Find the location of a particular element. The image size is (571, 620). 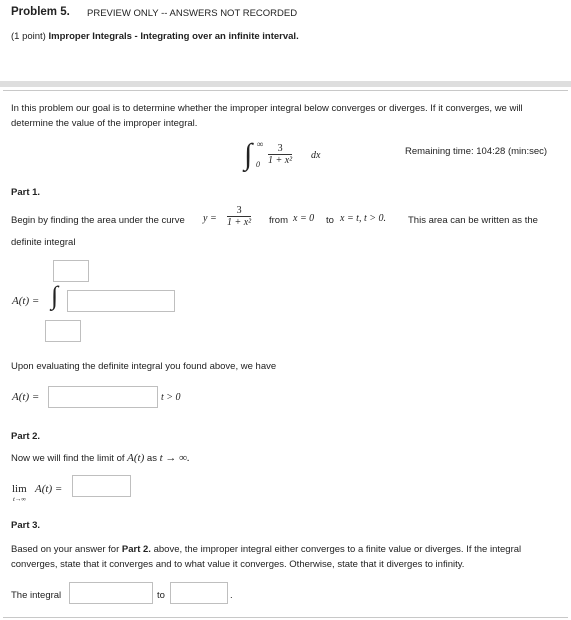

lower-limit-input is located at coordinates (63, 331).